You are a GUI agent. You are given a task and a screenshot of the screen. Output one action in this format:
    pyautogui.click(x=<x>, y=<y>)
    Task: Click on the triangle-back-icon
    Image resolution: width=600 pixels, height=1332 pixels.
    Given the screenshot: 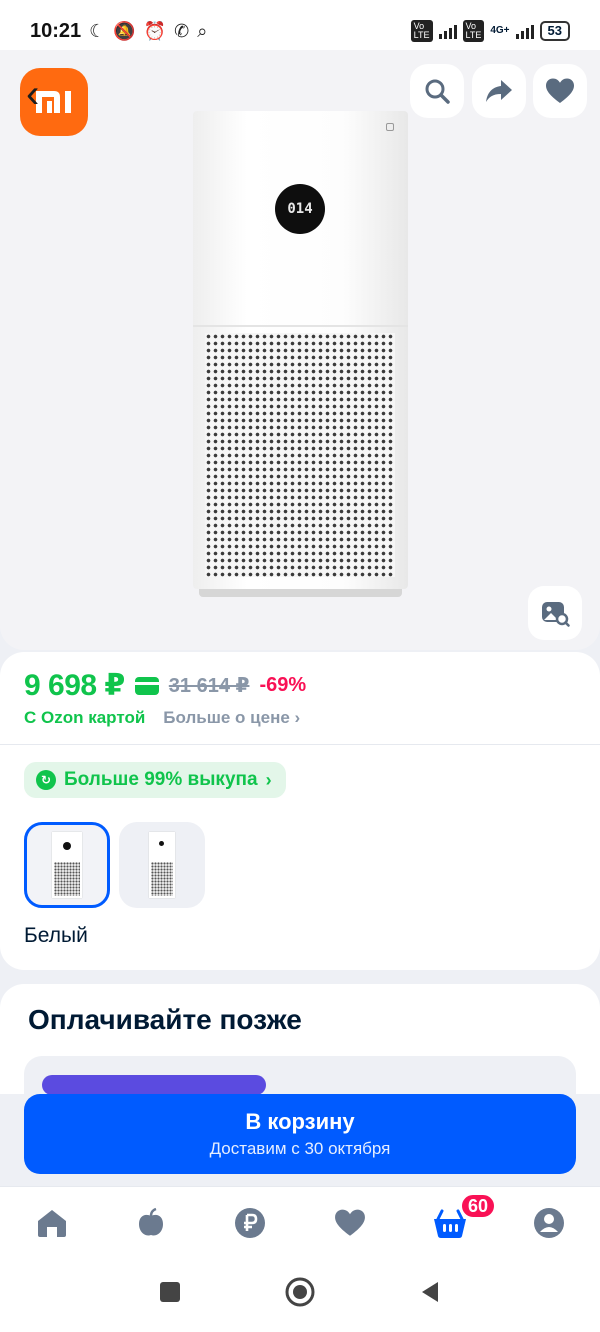 What is the action you would take?
    pyautogui.click(x=430, y=1292)
    